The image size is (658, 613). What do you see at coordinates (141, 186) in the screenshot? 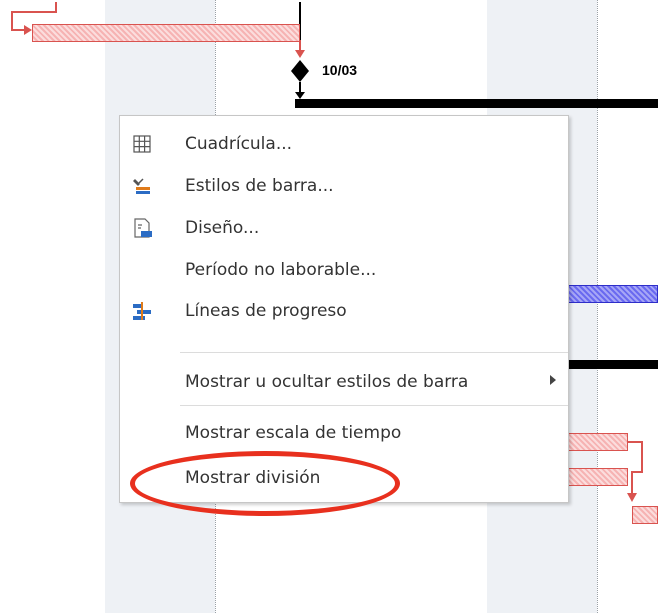
I see `bar-styles-icon` at bounding box center [141, 186].